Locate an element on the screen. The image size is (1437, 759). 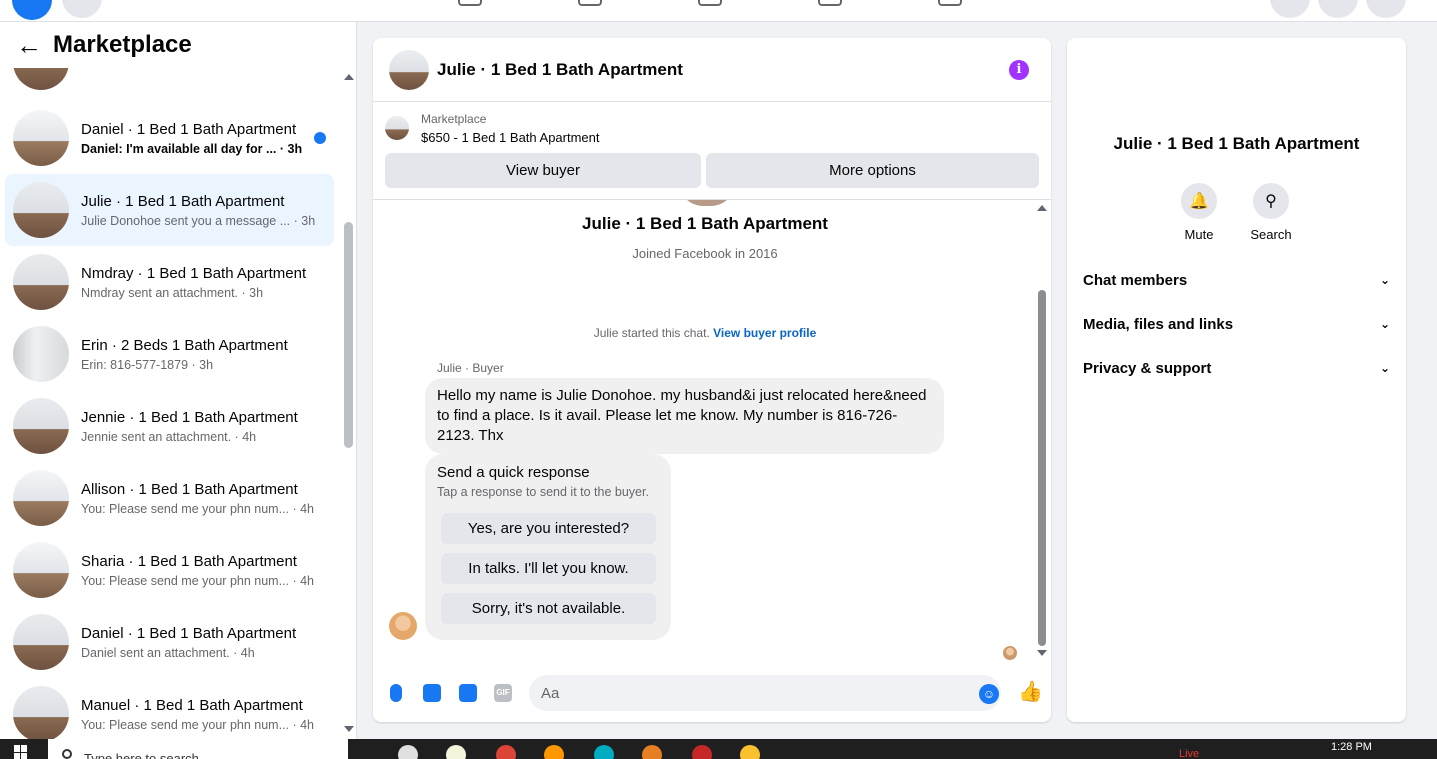
conversation-name: Nmdray · 1 Bed 1 Bath Apartment is located at coordinates (194, 273).